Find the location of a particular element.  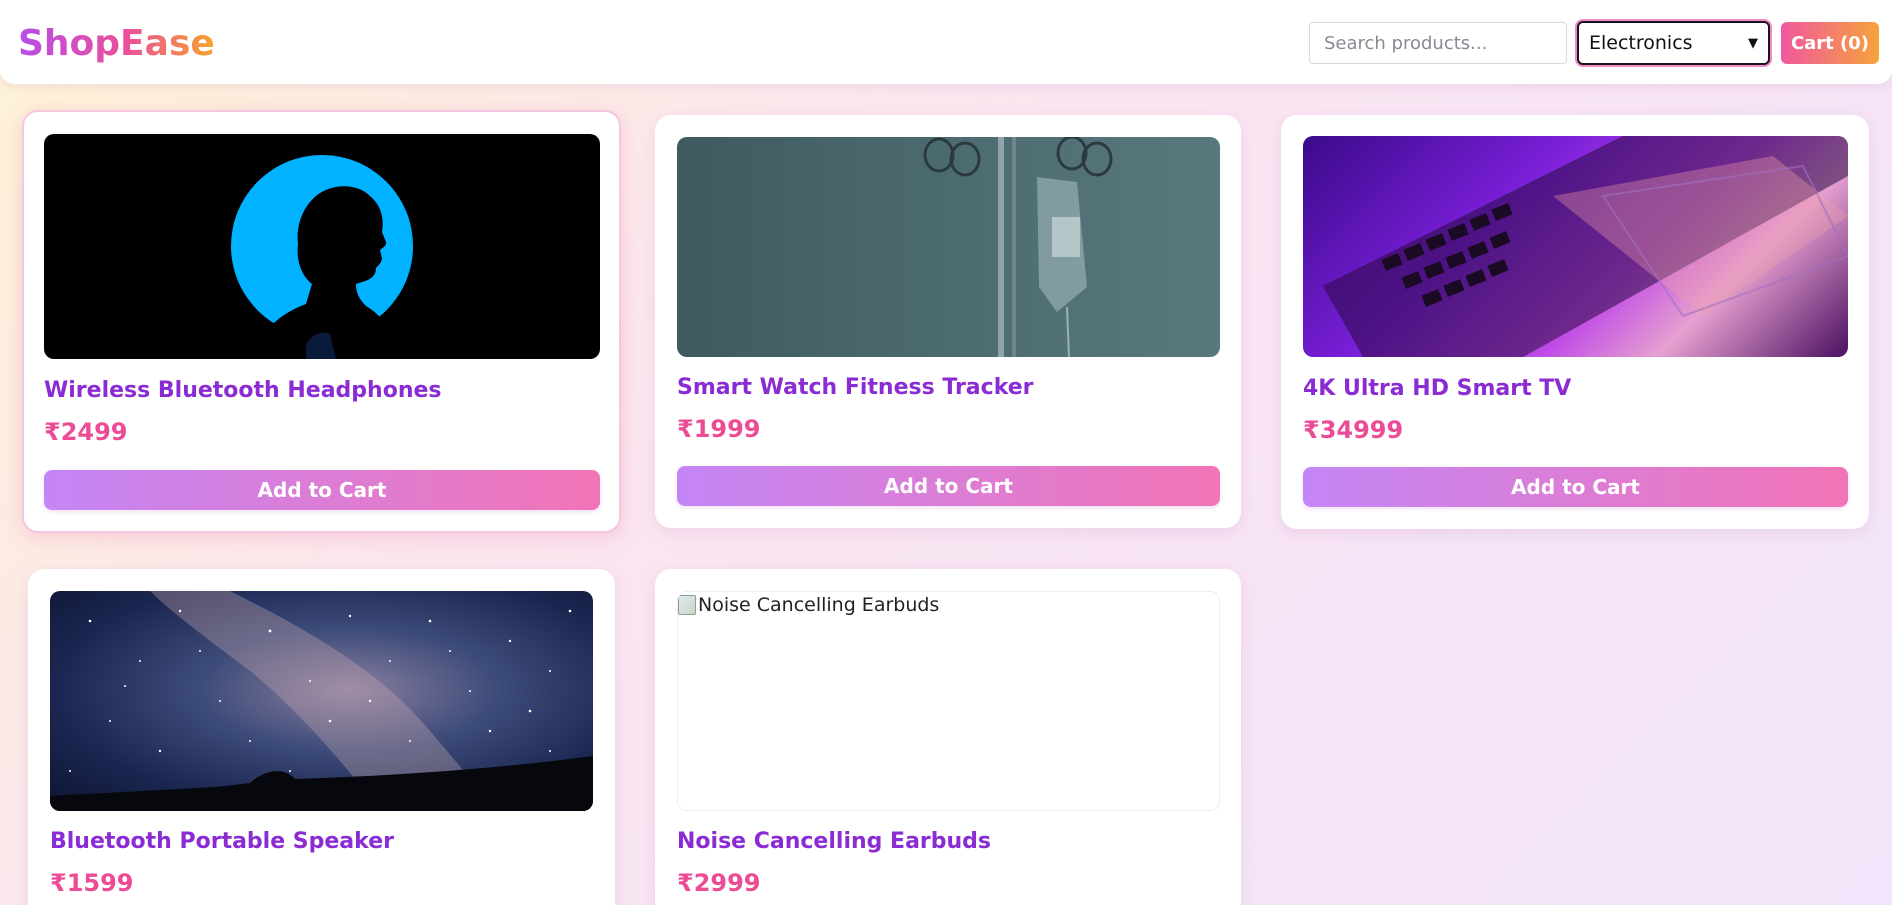

chevron-down-icon: ▼ is located at coordinates (1753, 43).